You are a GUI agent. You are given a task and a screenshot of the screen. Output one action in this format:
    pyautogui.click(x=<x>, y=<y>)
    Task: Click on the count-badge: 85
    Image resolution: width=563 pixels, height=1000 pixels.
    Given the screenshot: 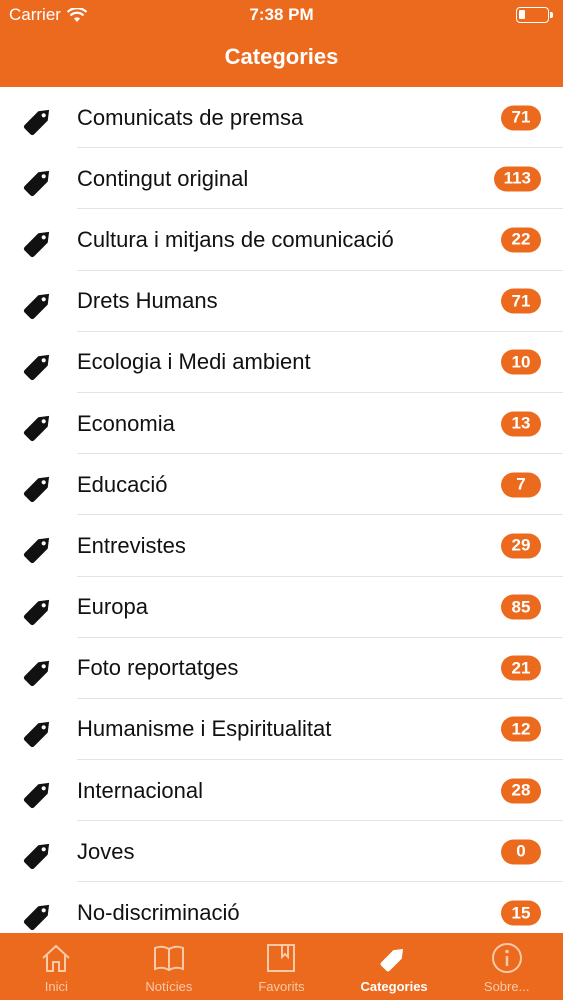 What is the action you would take?
    pyautogui.click(x=521, y=607)
    